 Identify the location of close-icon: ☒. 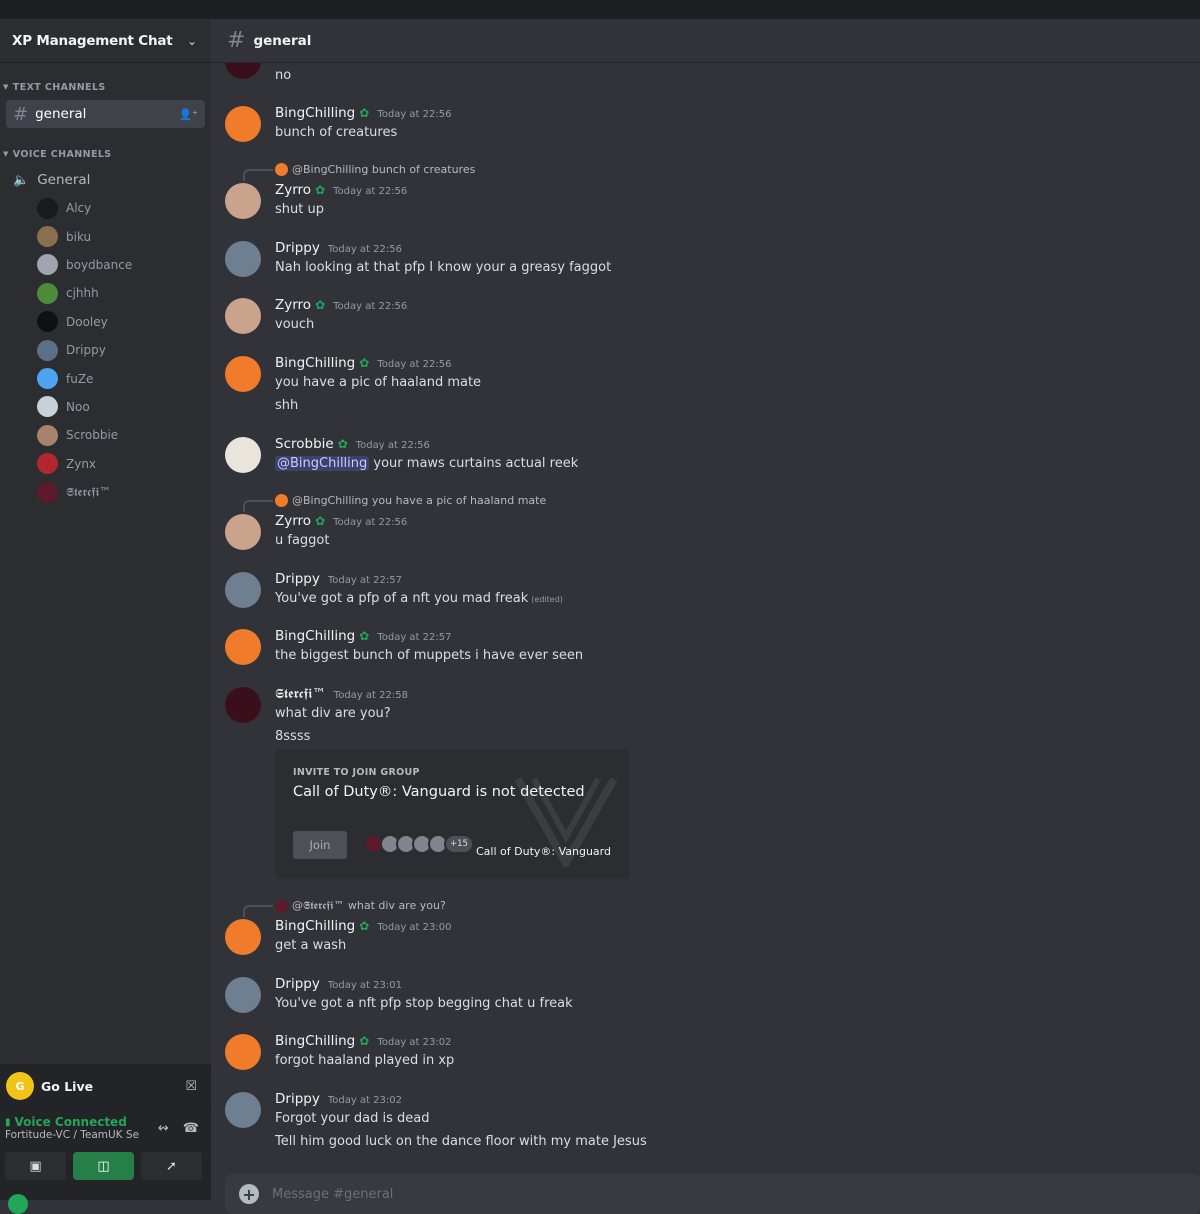
(191, 1086).